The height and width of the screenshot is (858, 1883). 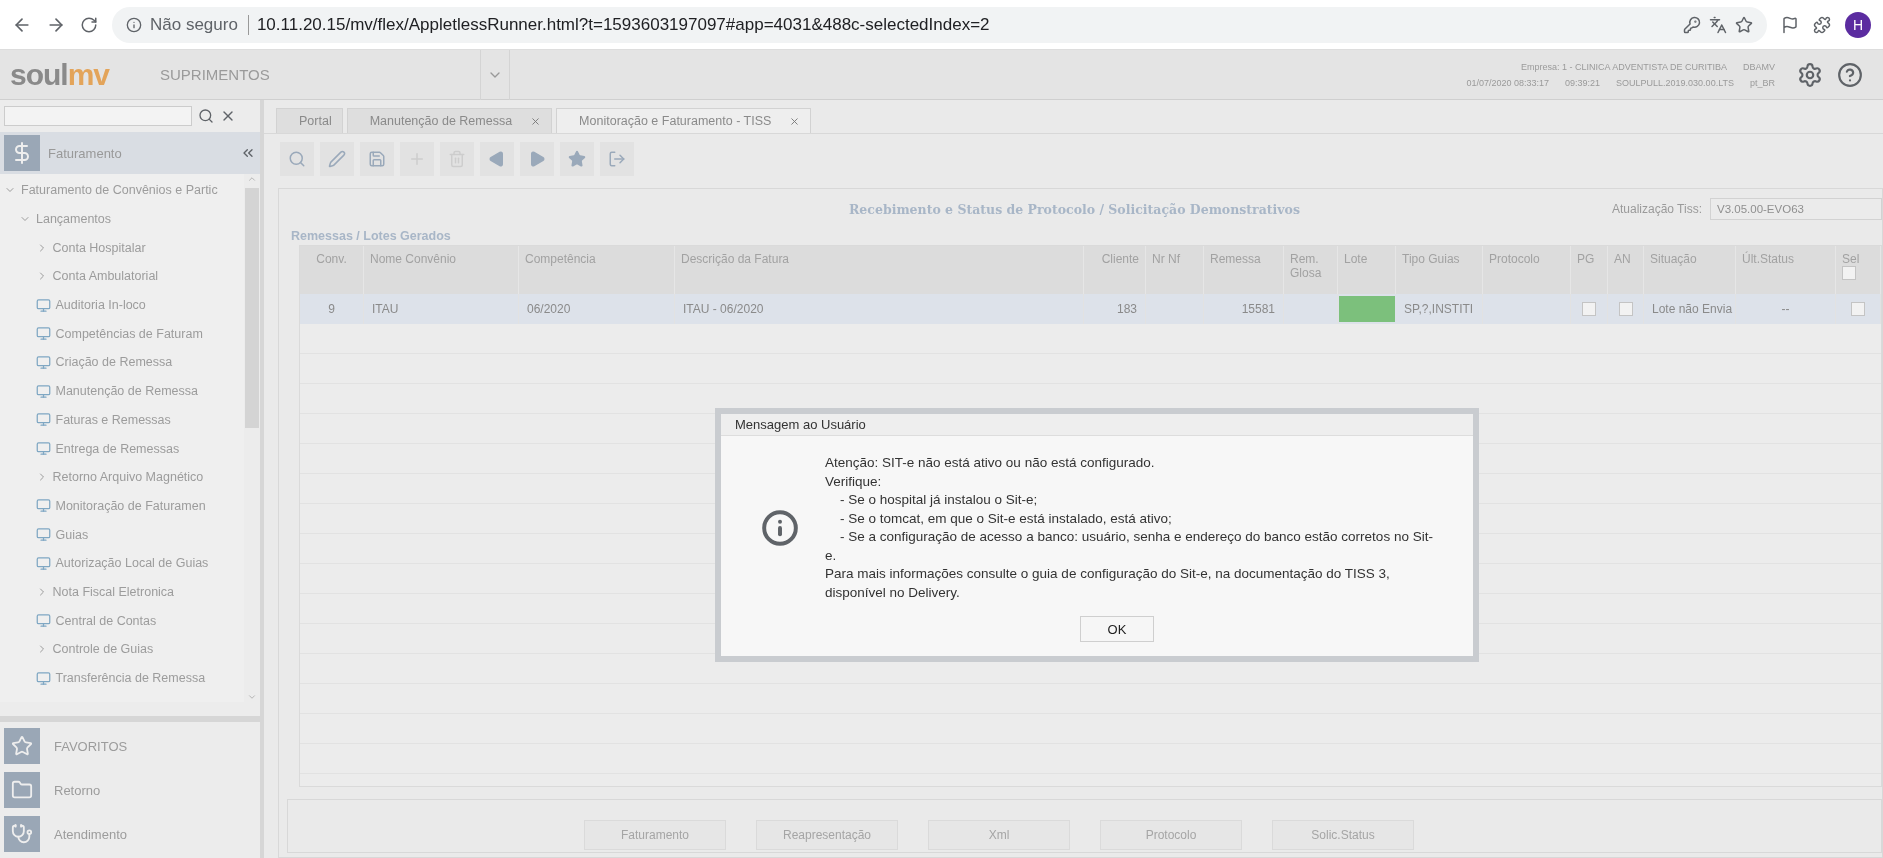 What do you see at coordinates (827, 835) in the screenshot?
I see `action-button: Reapresentação` at bounding box center [827, 835].